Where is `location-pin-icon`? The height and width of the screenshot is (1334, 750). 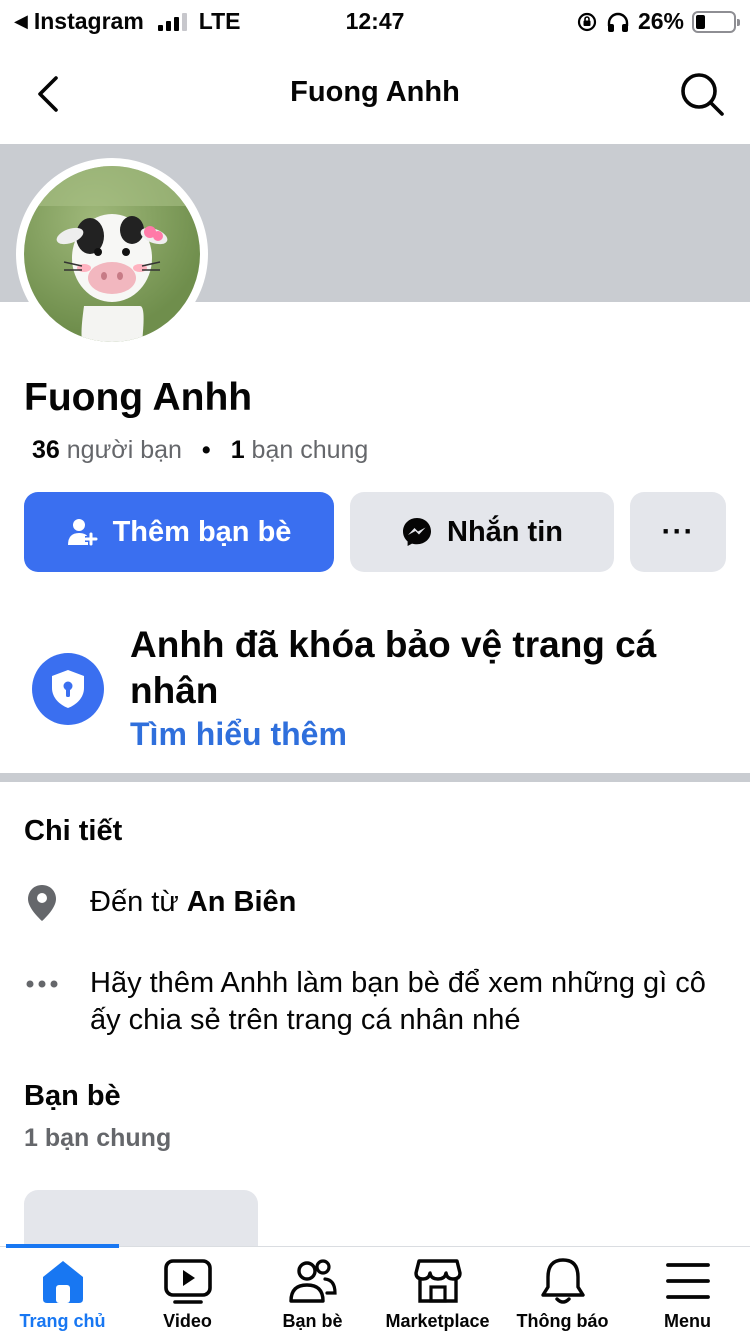
location-pin-icon is located at coordinates (42, 902).